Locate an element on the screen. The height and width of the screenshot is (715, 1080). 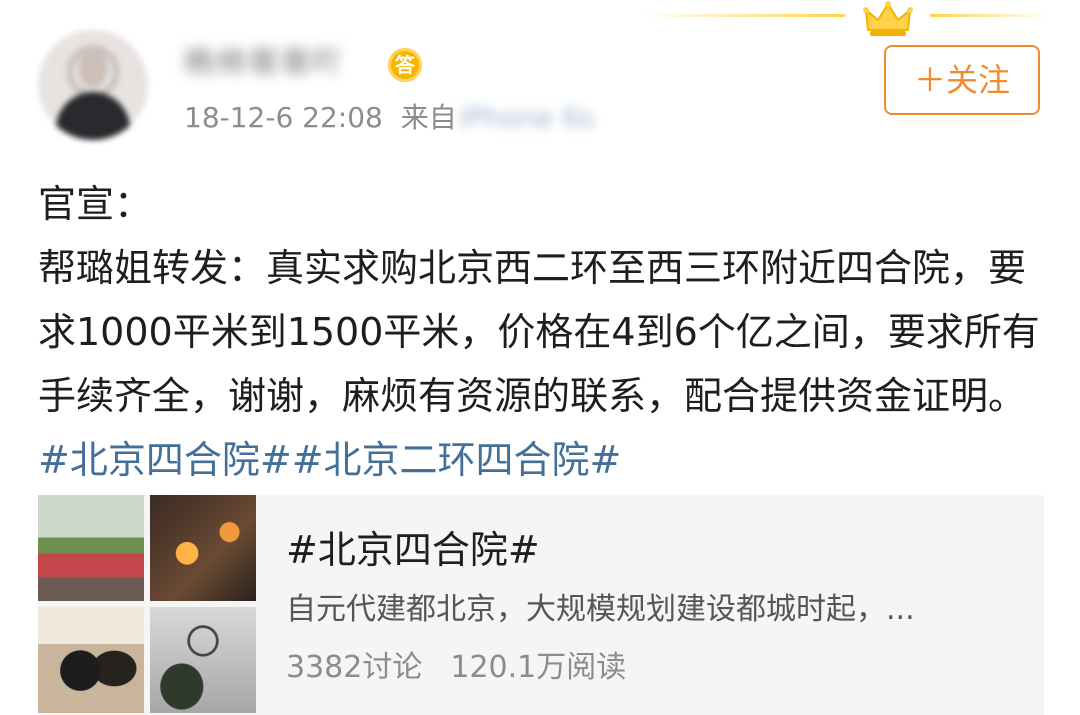
hashtag-link: #北京二环四合院# is located at coordinates (457, 460).